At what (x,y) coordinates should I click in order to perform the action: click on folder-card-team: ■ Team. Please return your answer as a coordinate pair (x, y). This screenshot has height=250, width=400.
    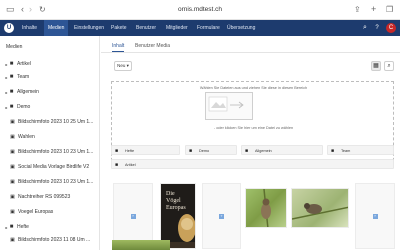
    Looking at the image, I should click on (360, 150).